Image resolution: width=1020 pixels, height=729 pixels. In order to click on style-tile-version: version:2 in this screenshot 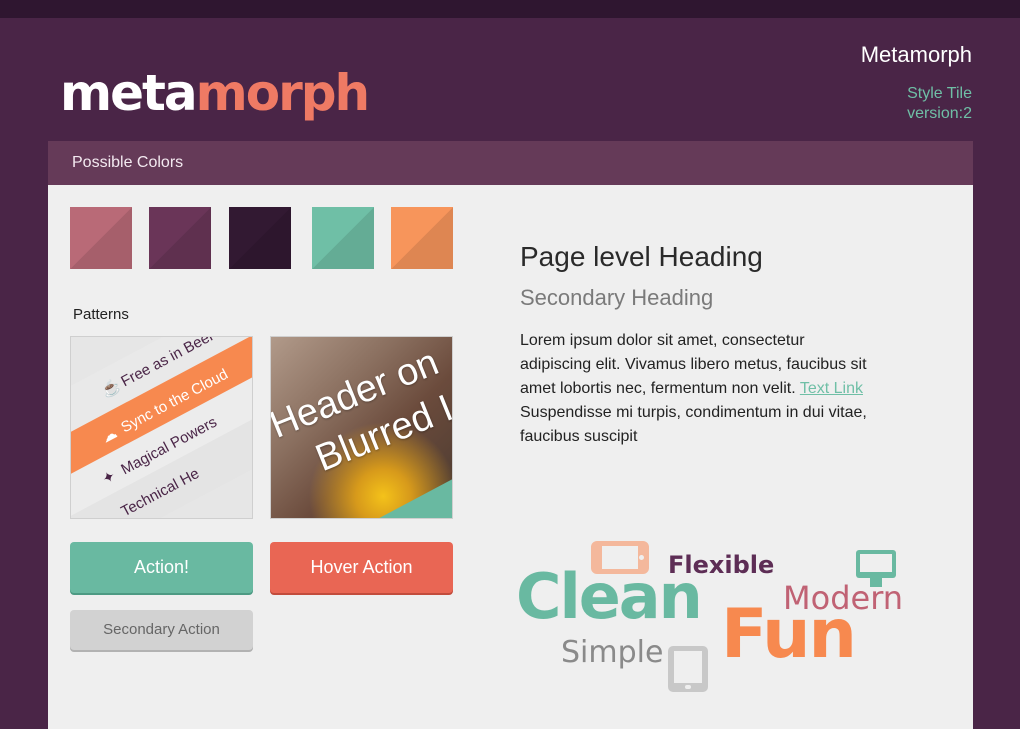, I will do `click(939, 113)`.